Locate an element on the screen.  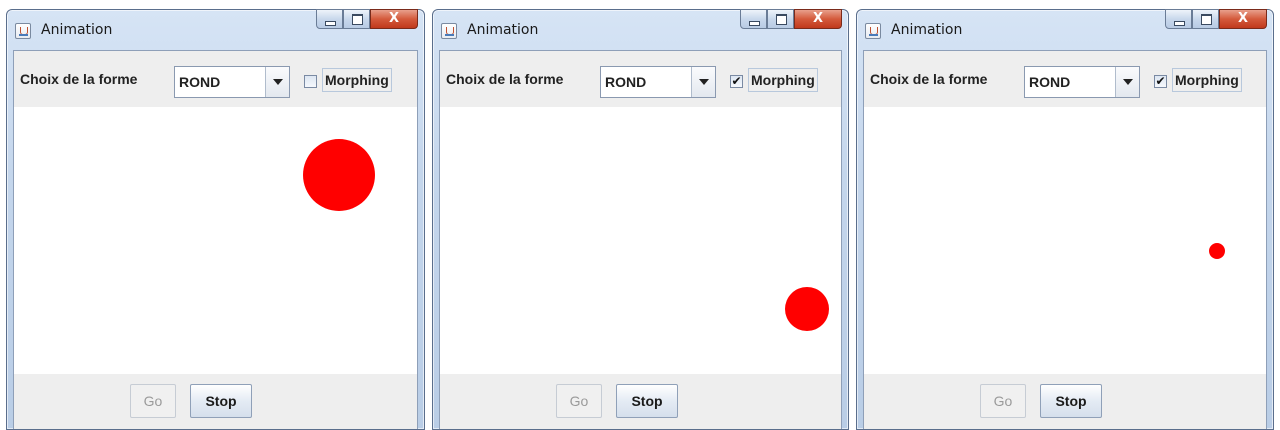
controls-panel: Choix de la forme ROND Morphing is located at coordinates (215, 79).